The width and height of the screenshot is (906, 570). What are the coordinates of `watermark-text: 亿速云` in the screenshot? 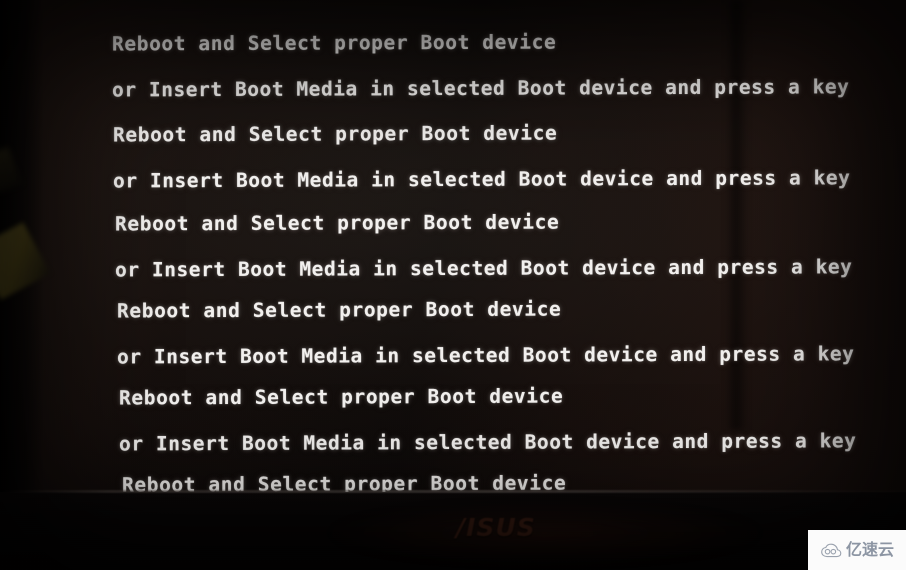 It's located at (869, 549).